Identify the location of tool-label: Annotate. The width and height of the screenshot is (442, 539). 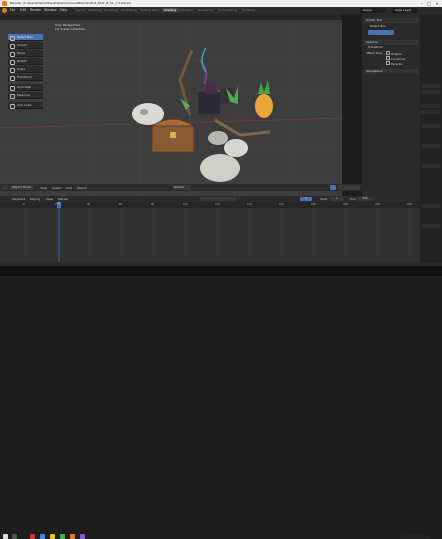
(24, 87).